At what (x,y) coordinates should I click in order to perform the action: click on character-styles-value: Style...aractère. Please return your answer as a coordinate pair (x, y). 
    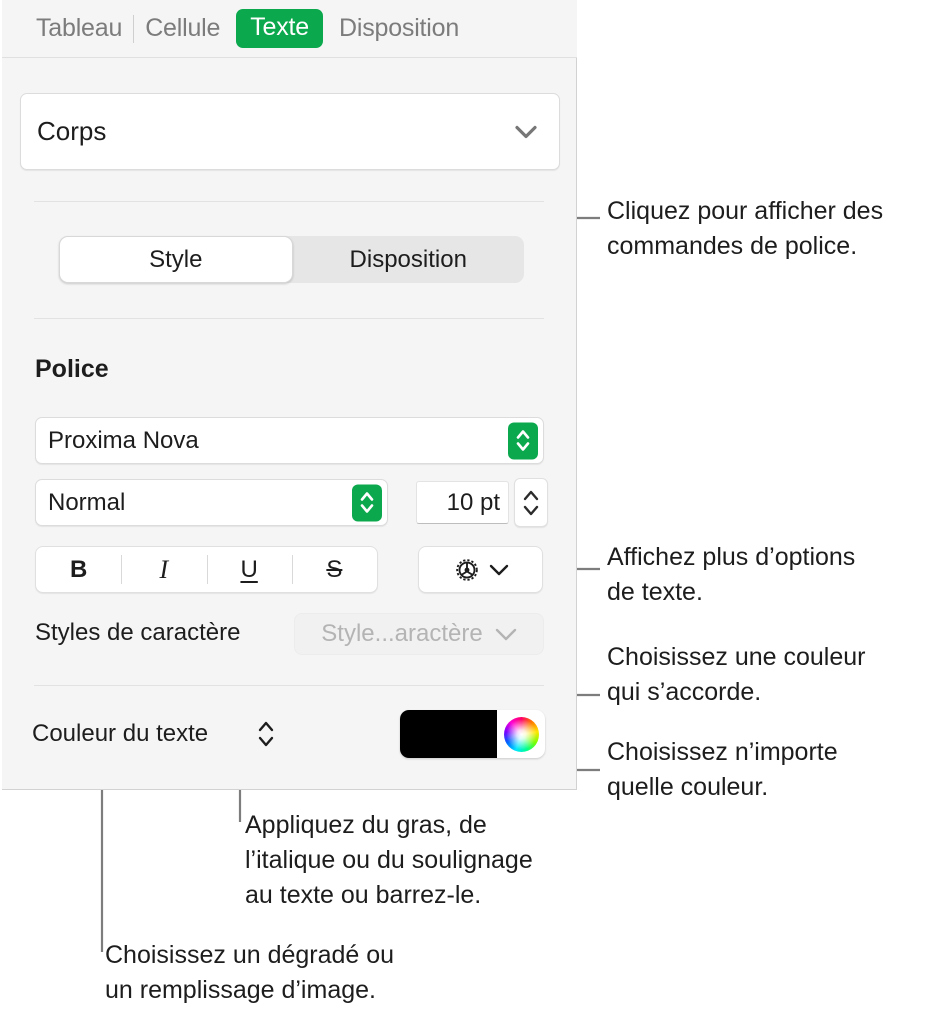
    Looking at the image, I should click on (402, 633).